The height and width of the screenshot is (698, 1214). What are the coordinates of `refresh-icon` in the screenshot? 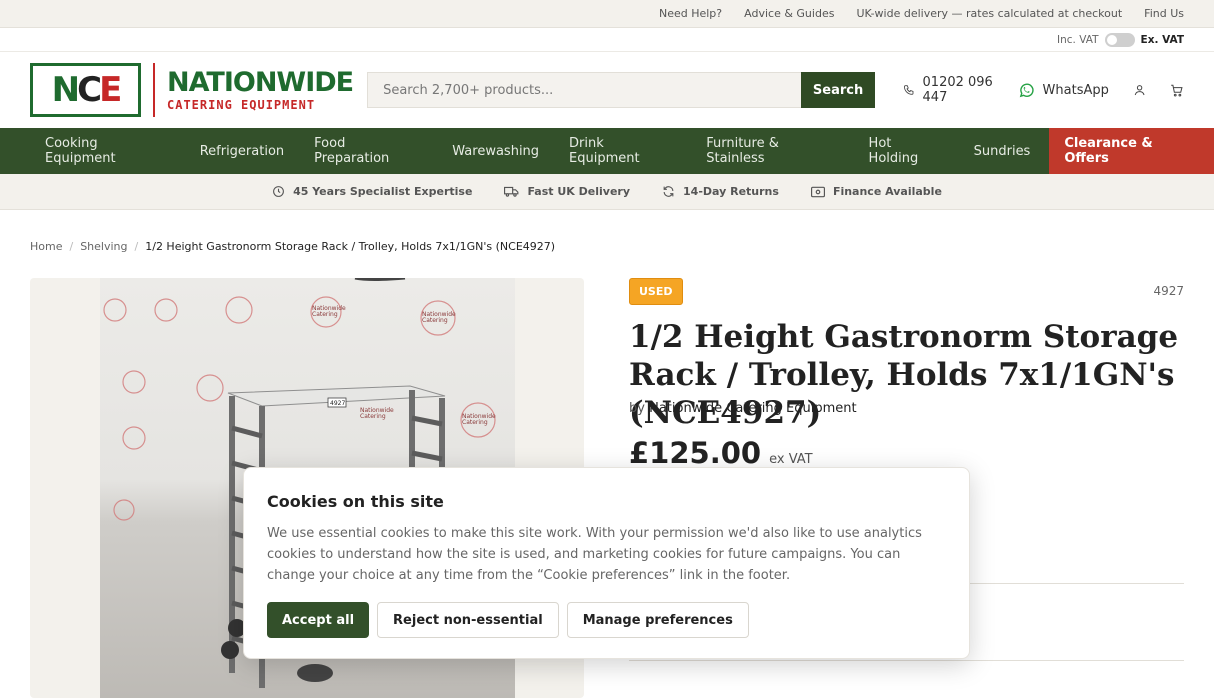 It's located at (668, 191).